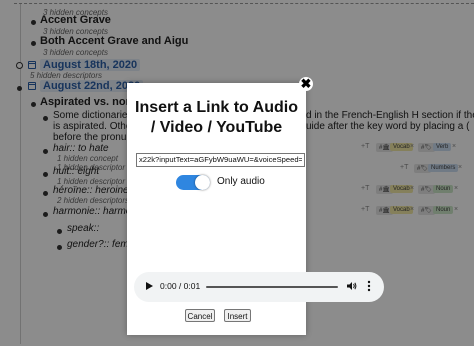  I want to click on url-input, so click(220, 160).